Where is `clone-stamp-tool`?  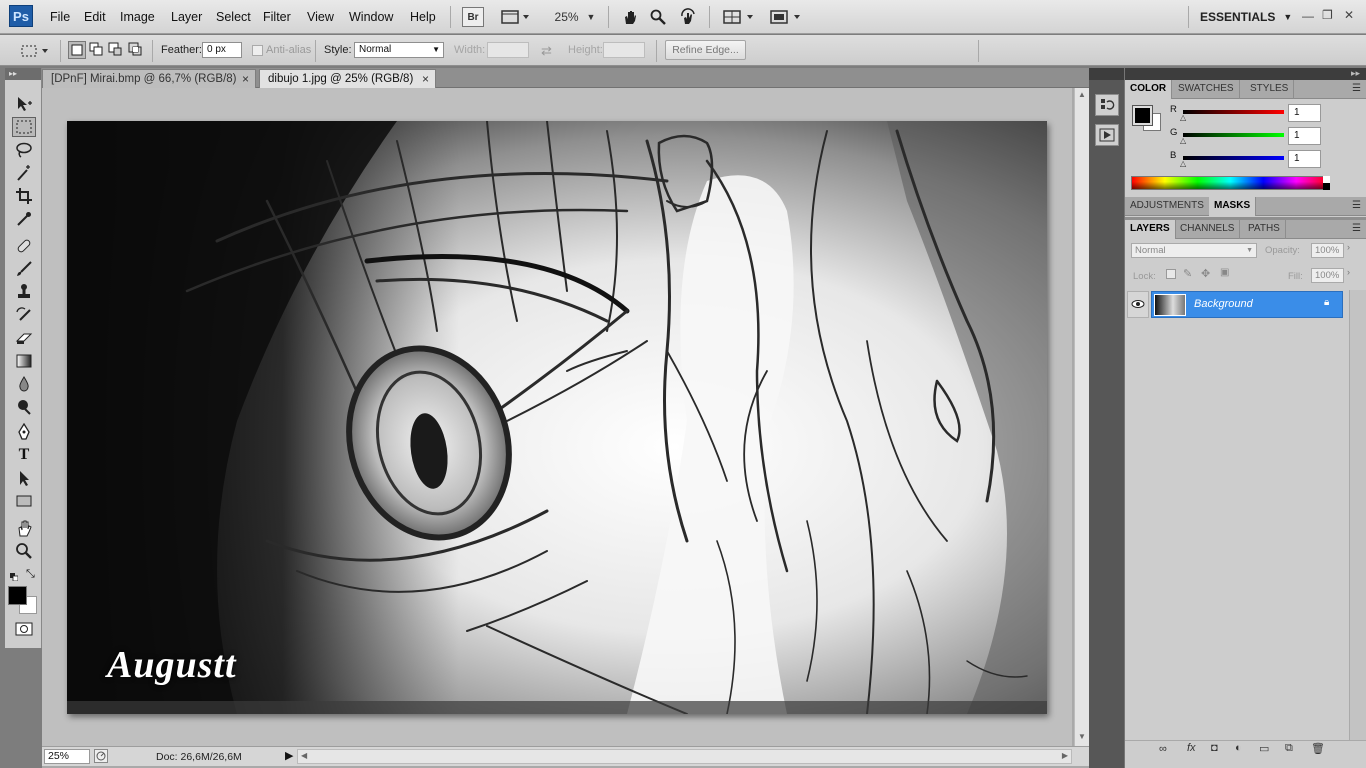
clone-stamp-tool is located at coordinates (24, 292).